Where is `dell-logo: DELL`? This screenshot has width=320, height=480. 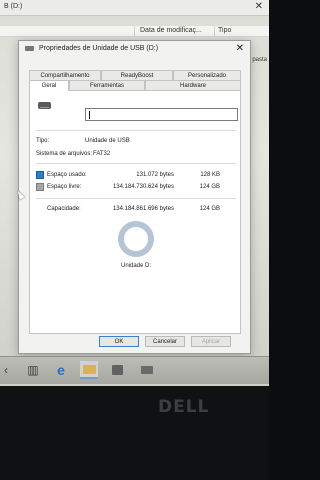
dell-logo: DELL is located at coordinates (184, 407).